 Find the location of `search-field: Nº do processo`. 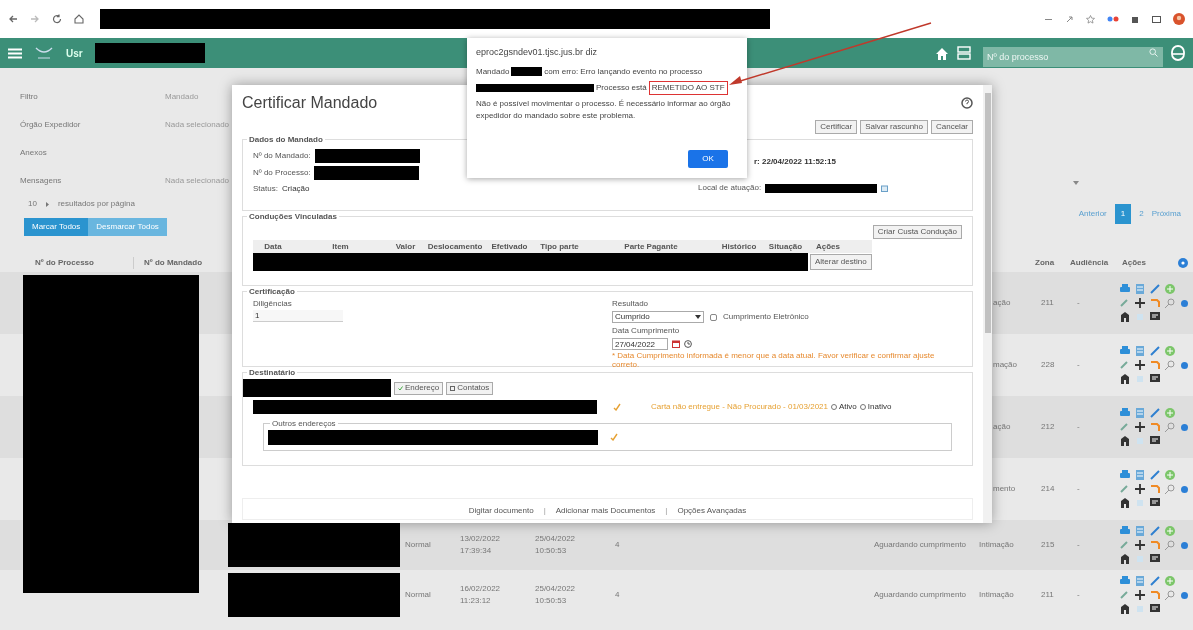

search-field: Nº do processo is located at coordinates (1073, 57).